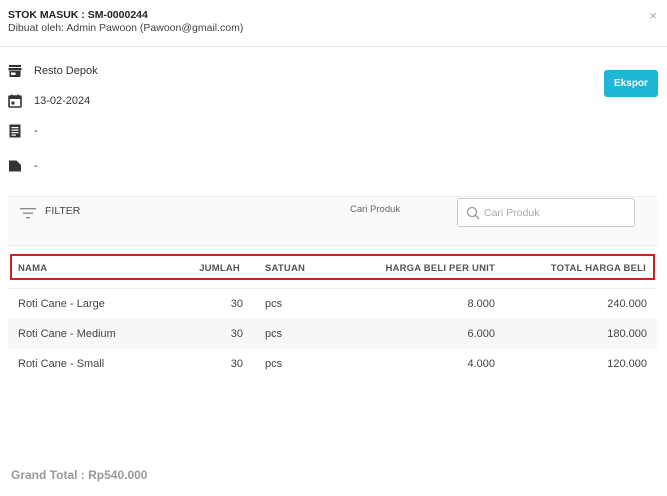 The width and height of the screenshot is (667, 496). I want to click on supplier-row: -, so click(23, 166).